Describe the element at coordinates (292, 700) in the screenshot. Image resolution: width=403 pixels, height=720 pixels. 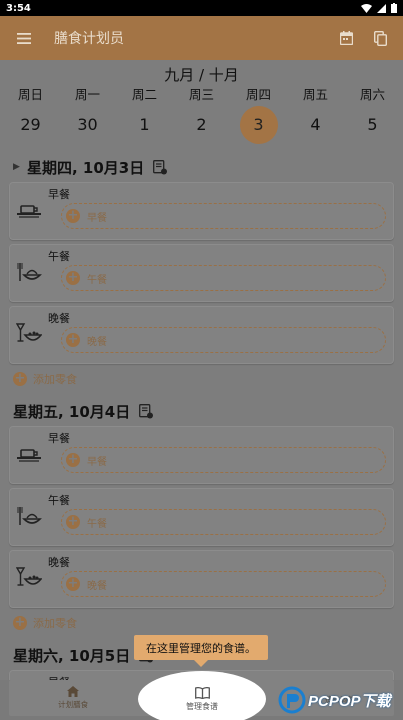
I see `pcpop-logo-icon` at that location.